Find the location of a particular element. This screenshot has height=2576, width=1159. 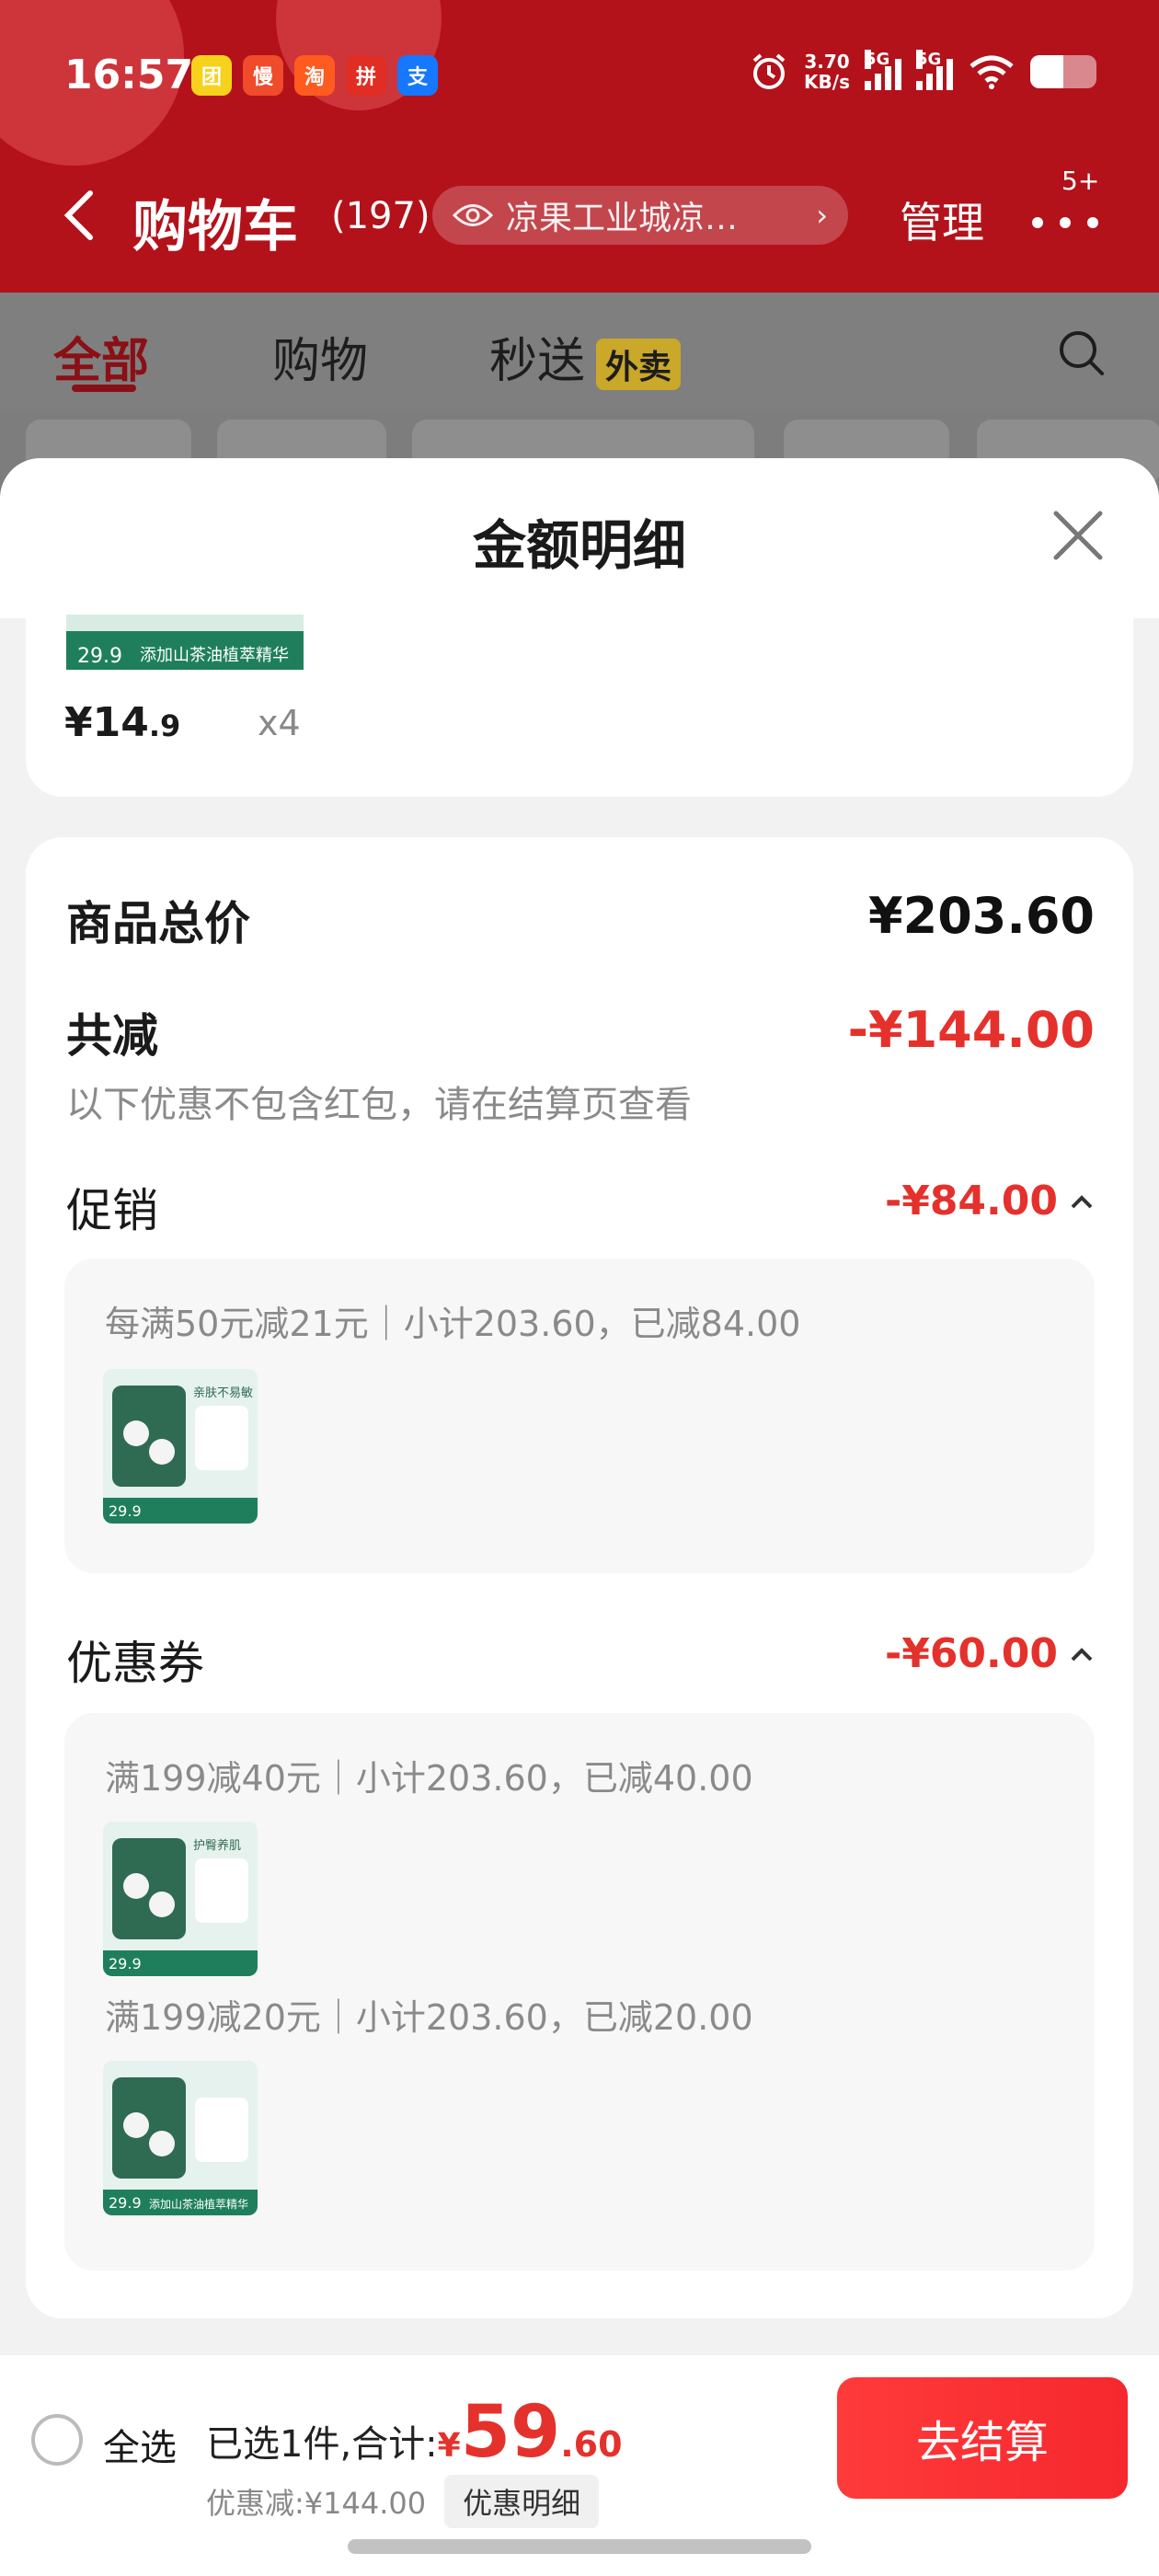

tab-all: 全部 is located at coordinates (101, 356).